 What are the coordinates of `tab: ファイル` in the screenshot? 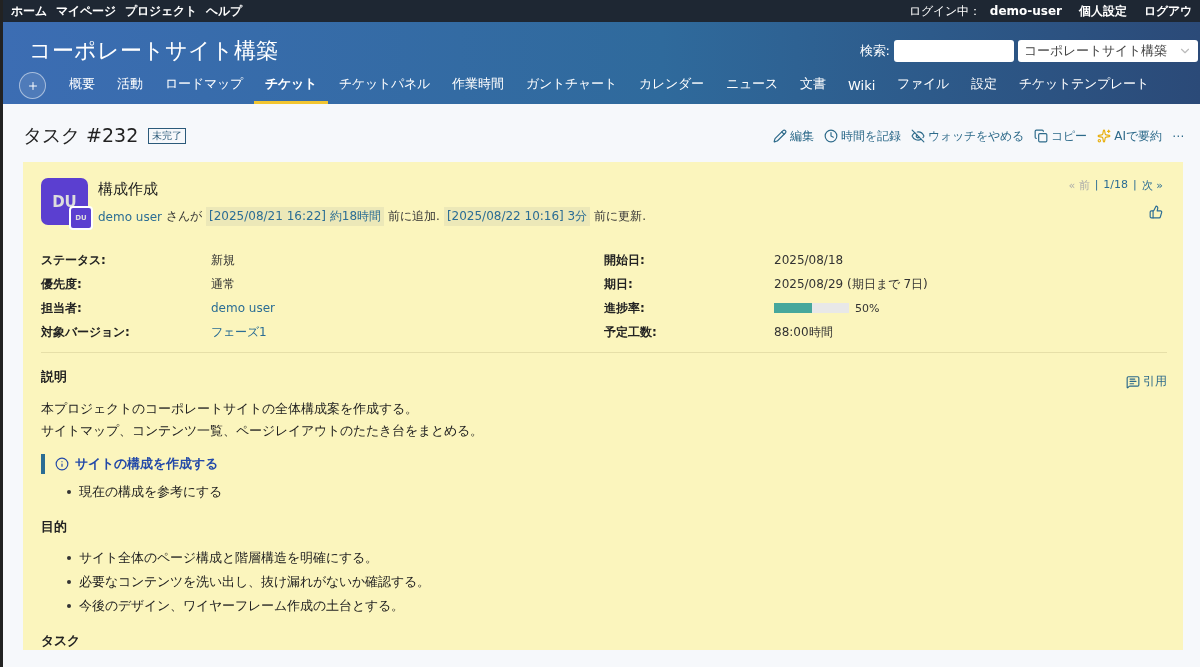 It's located at (923, 89).